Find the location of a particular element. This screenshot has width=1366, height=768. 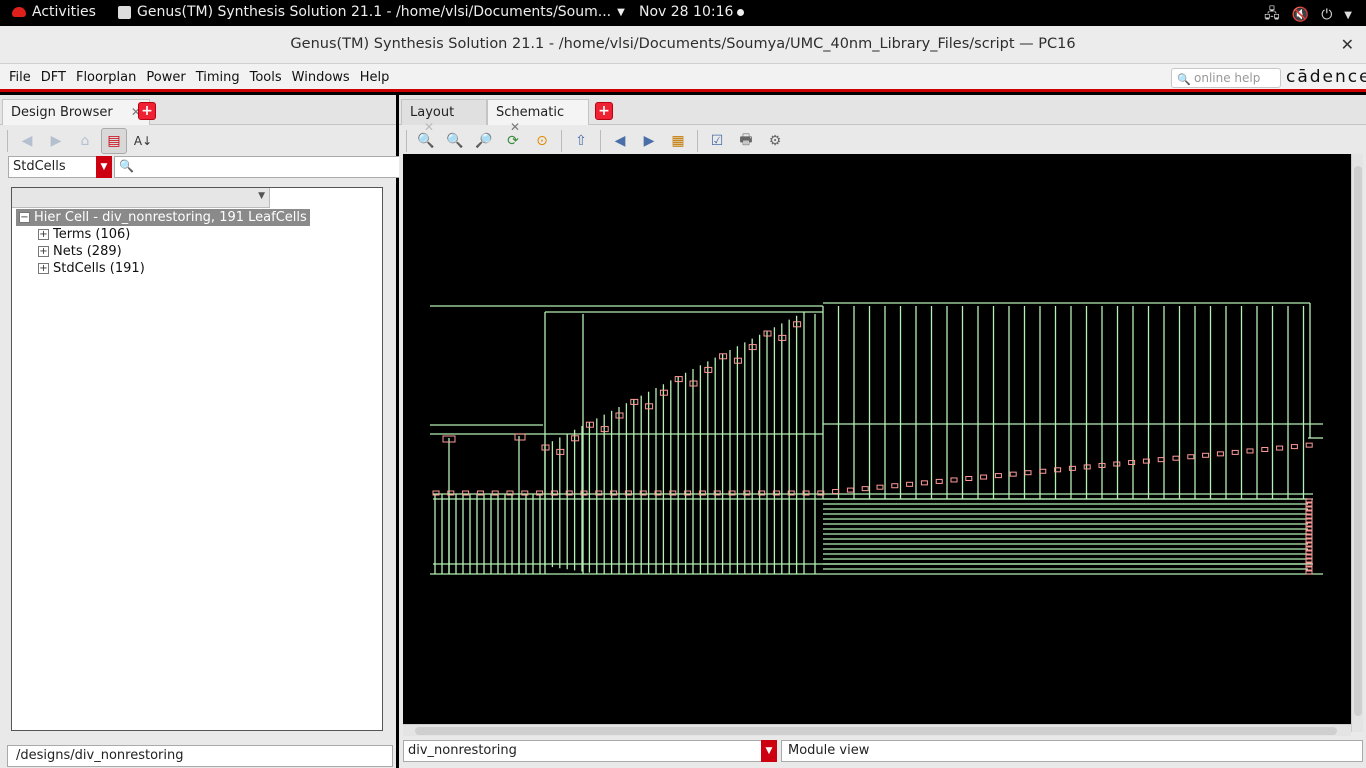

zoom-out-icon: 🔍 is located at coordinates (455, 141).